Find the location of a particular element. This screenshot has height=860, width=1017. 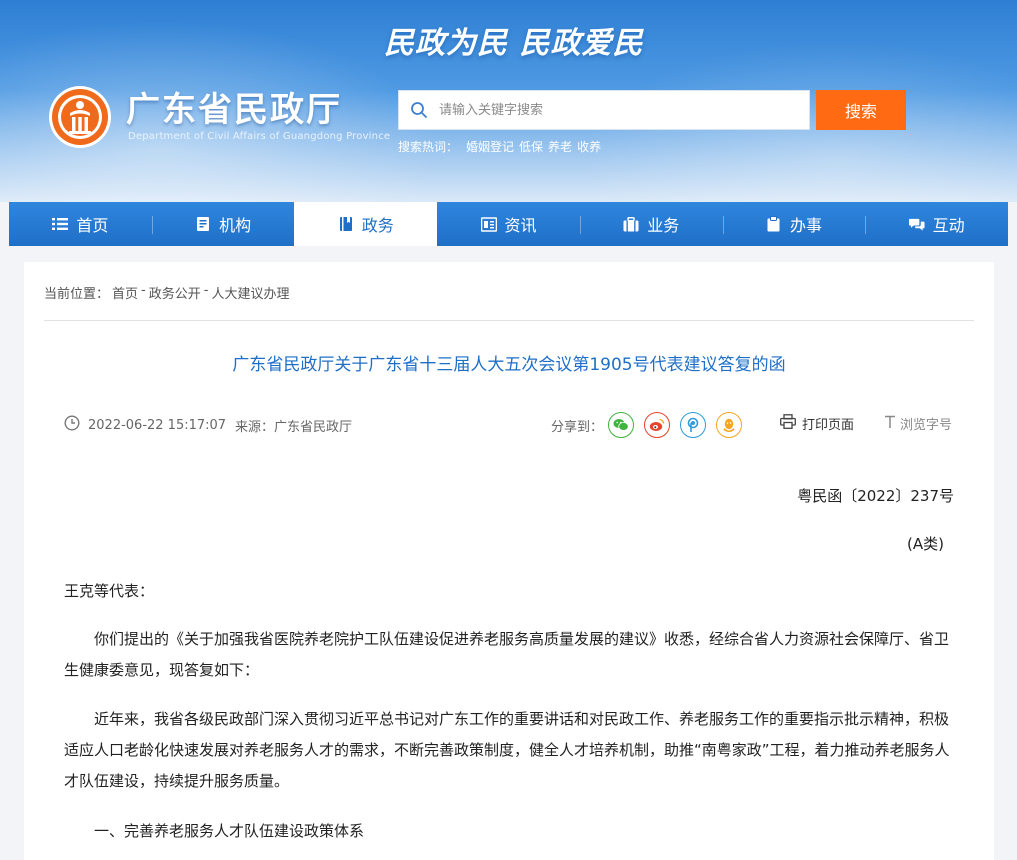

nav-item-government-affairs: 政务 is located at coordinates (366, 224).